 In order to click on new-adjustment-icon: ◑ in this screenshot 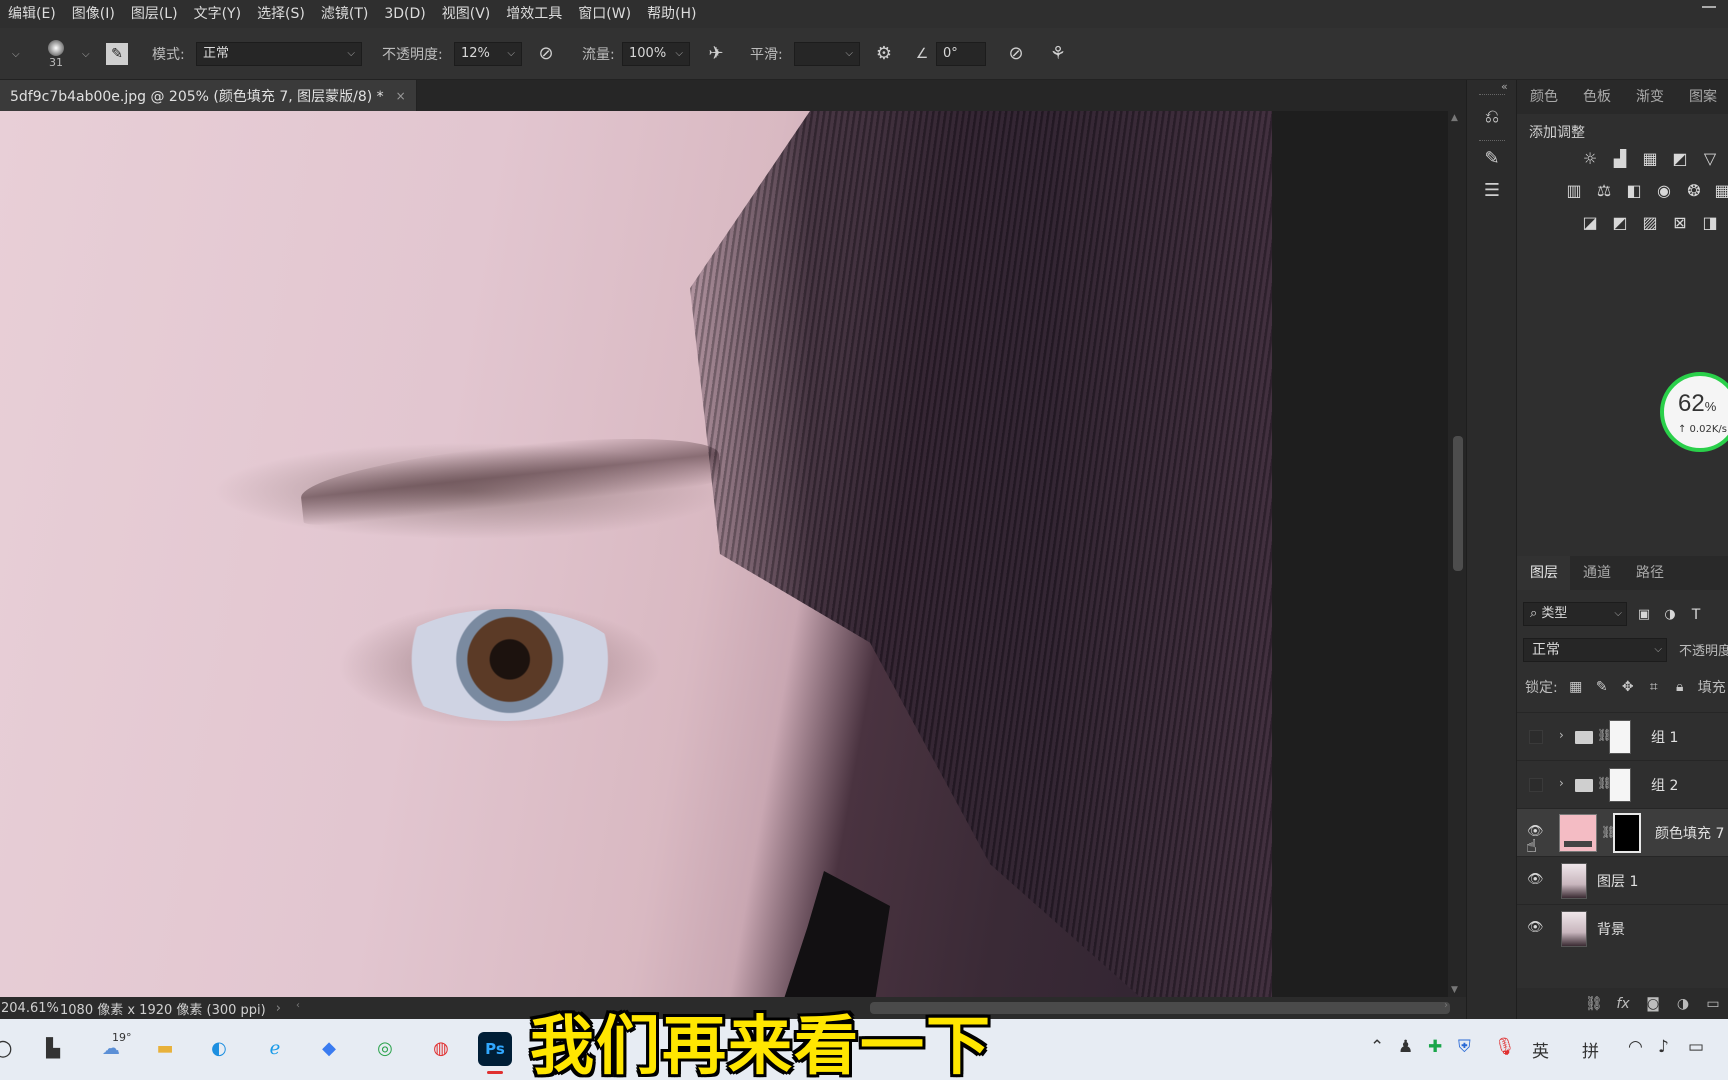, I will do `click(1683, 1004)`.